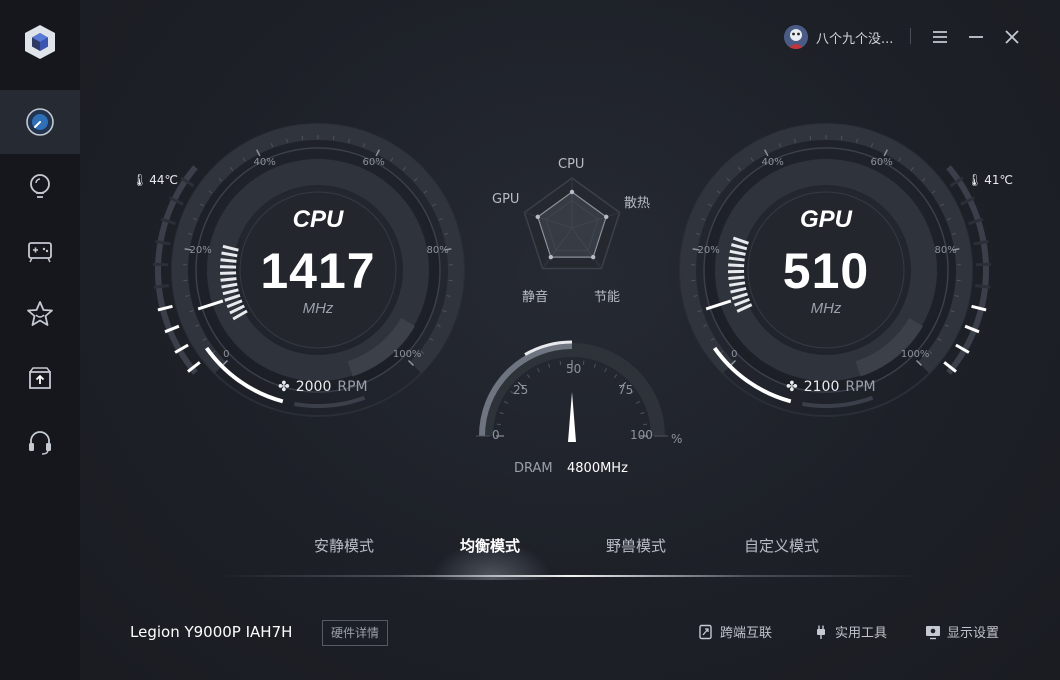  What do you see at coordinates (318, 271) in the screenshot?
I see `cpu-frequency-value: 1417` at bounding box center [318, 271].